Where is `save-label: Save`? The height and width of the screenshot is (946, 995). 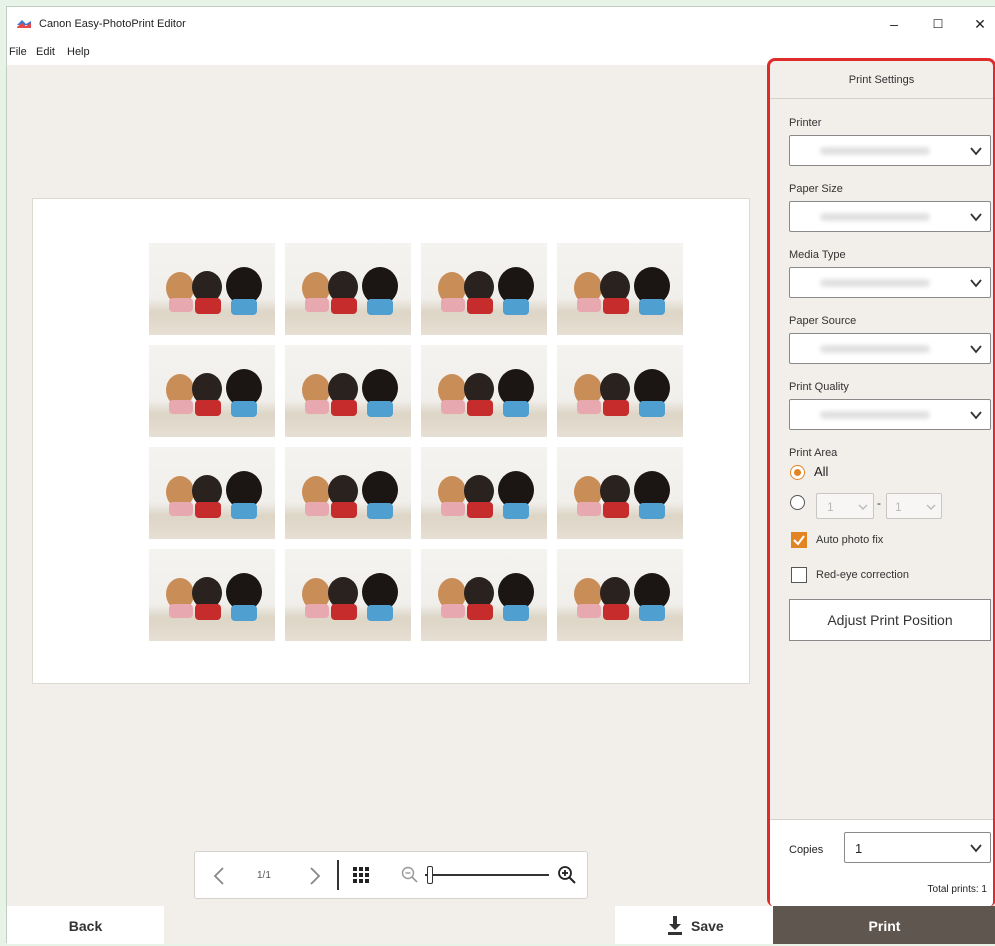 save-label: Save is located at coordinates (707, 926).